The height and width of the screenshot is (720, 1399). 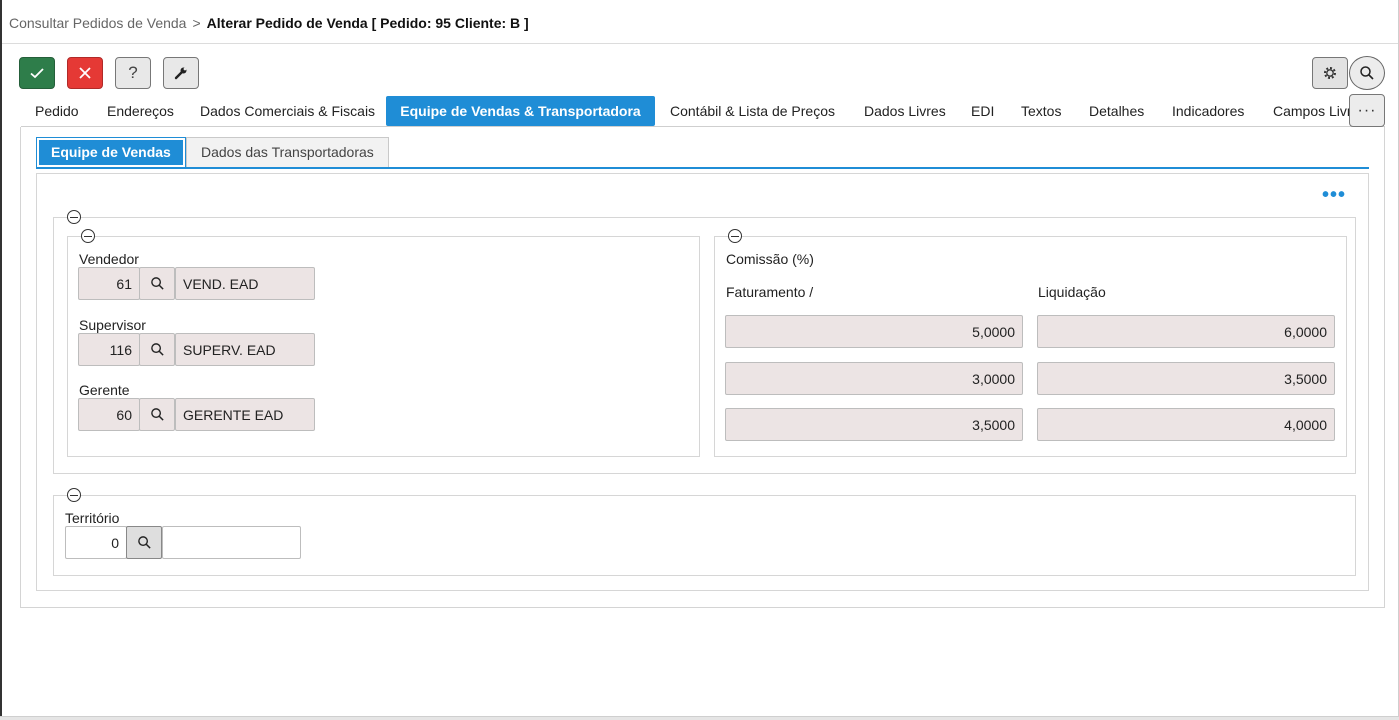 What do you see at coordinates (1186, 378) in the screenshot?
I see `commission-liquidacao-field-2: 3,5000` at bounding box center [1186, 378].